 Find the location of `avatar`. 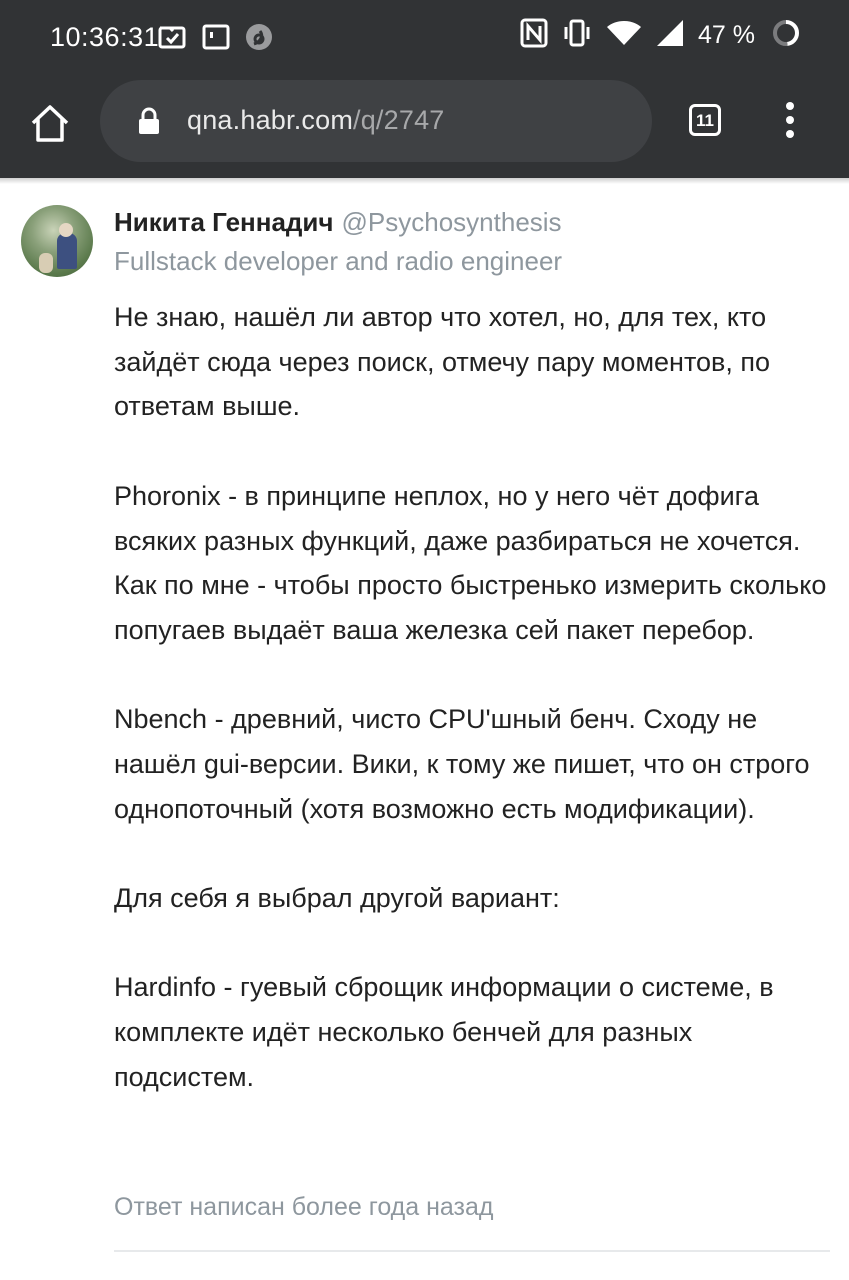

avatar is located at coordinates (57, 241).